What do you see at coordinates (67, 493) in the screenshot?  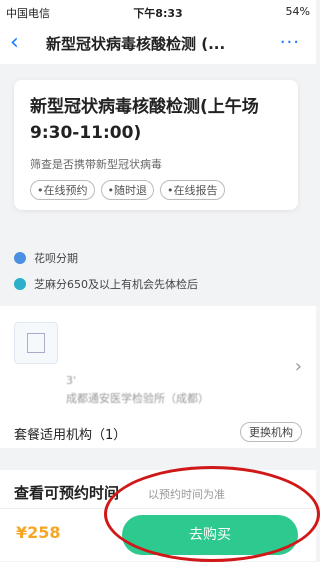 I see `booking-title: 查看可预约时间` at bounding box center [67, 493].